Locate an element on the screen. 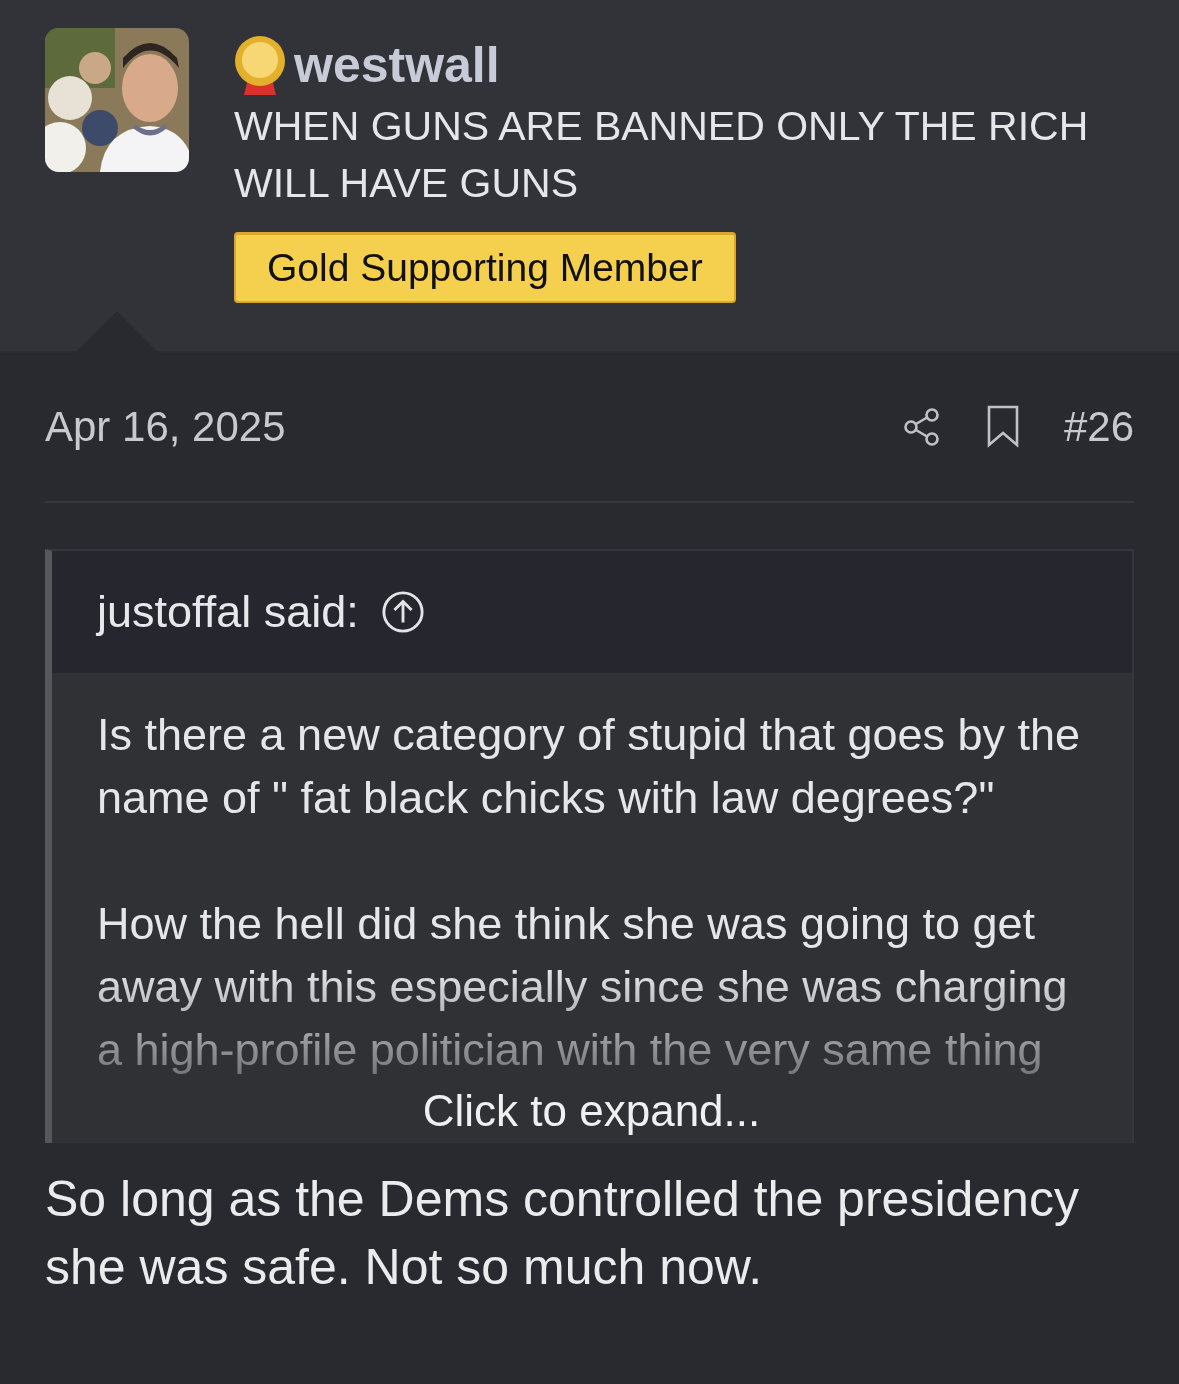  user-title: WHEN GUNS ARE BANNED ONLY THE RICH WILL HAVE GUNS is located at coordinates (662, 155).